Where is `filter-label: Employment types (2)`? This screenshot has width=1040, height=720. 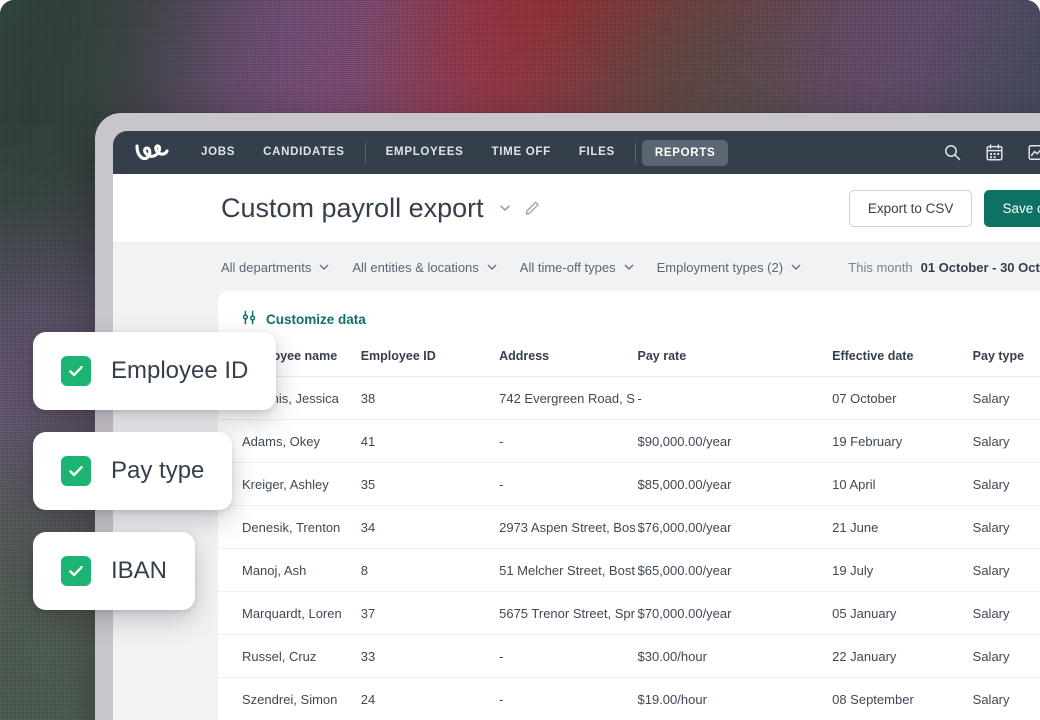
filter-label: Employment types (2) is located at coordinates (720, 267).